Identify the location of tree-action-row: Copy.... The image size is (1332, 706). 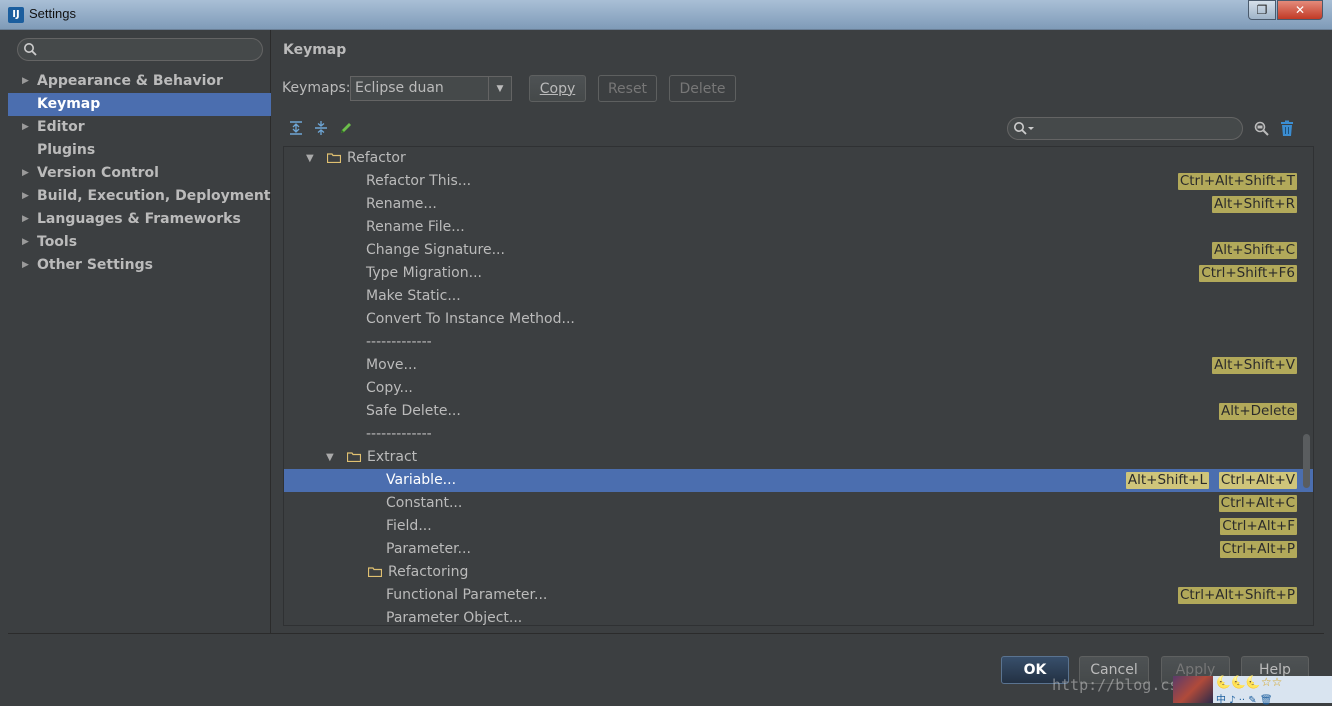
(798, 388).